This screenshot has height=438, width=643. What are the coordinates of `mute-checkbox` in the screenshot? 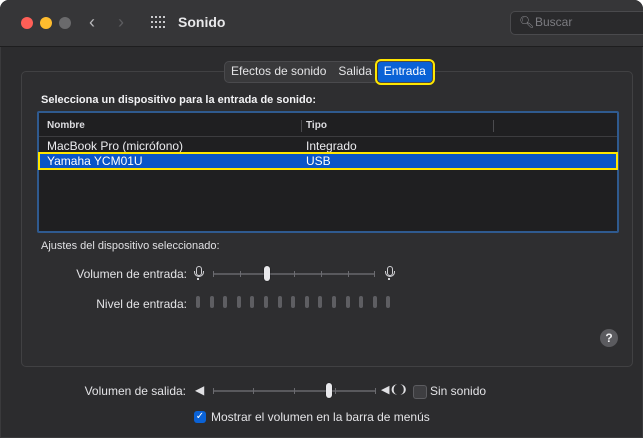 It's located at (420, 392).